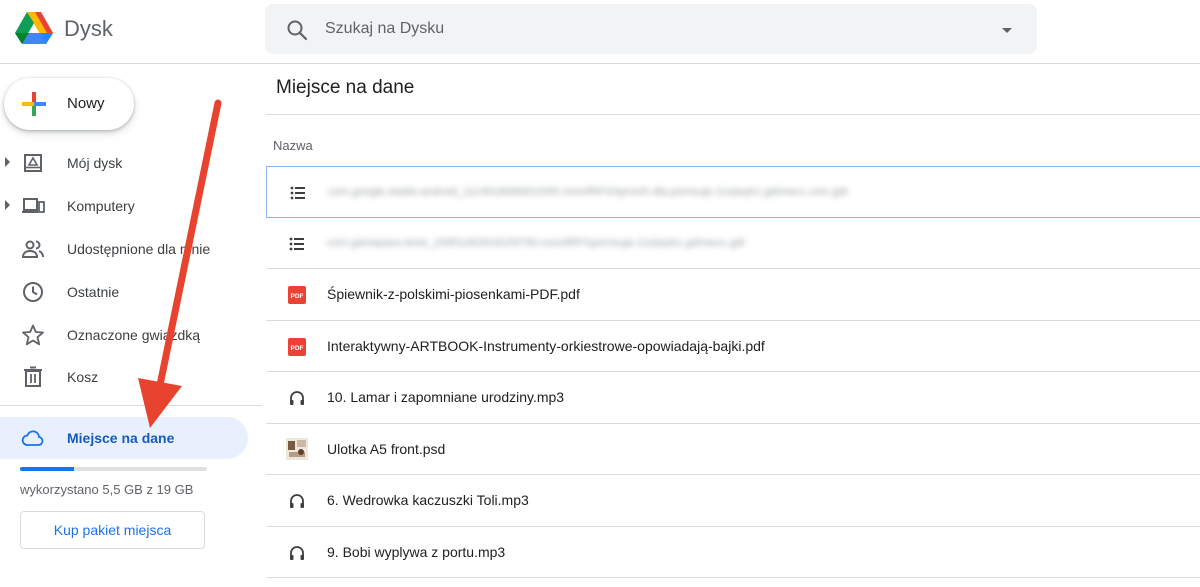 The width and height of the screenshot is (1200, 587). Describe the element at coordinates (645, 29) in the screenshot. I see `search-input` at that location.